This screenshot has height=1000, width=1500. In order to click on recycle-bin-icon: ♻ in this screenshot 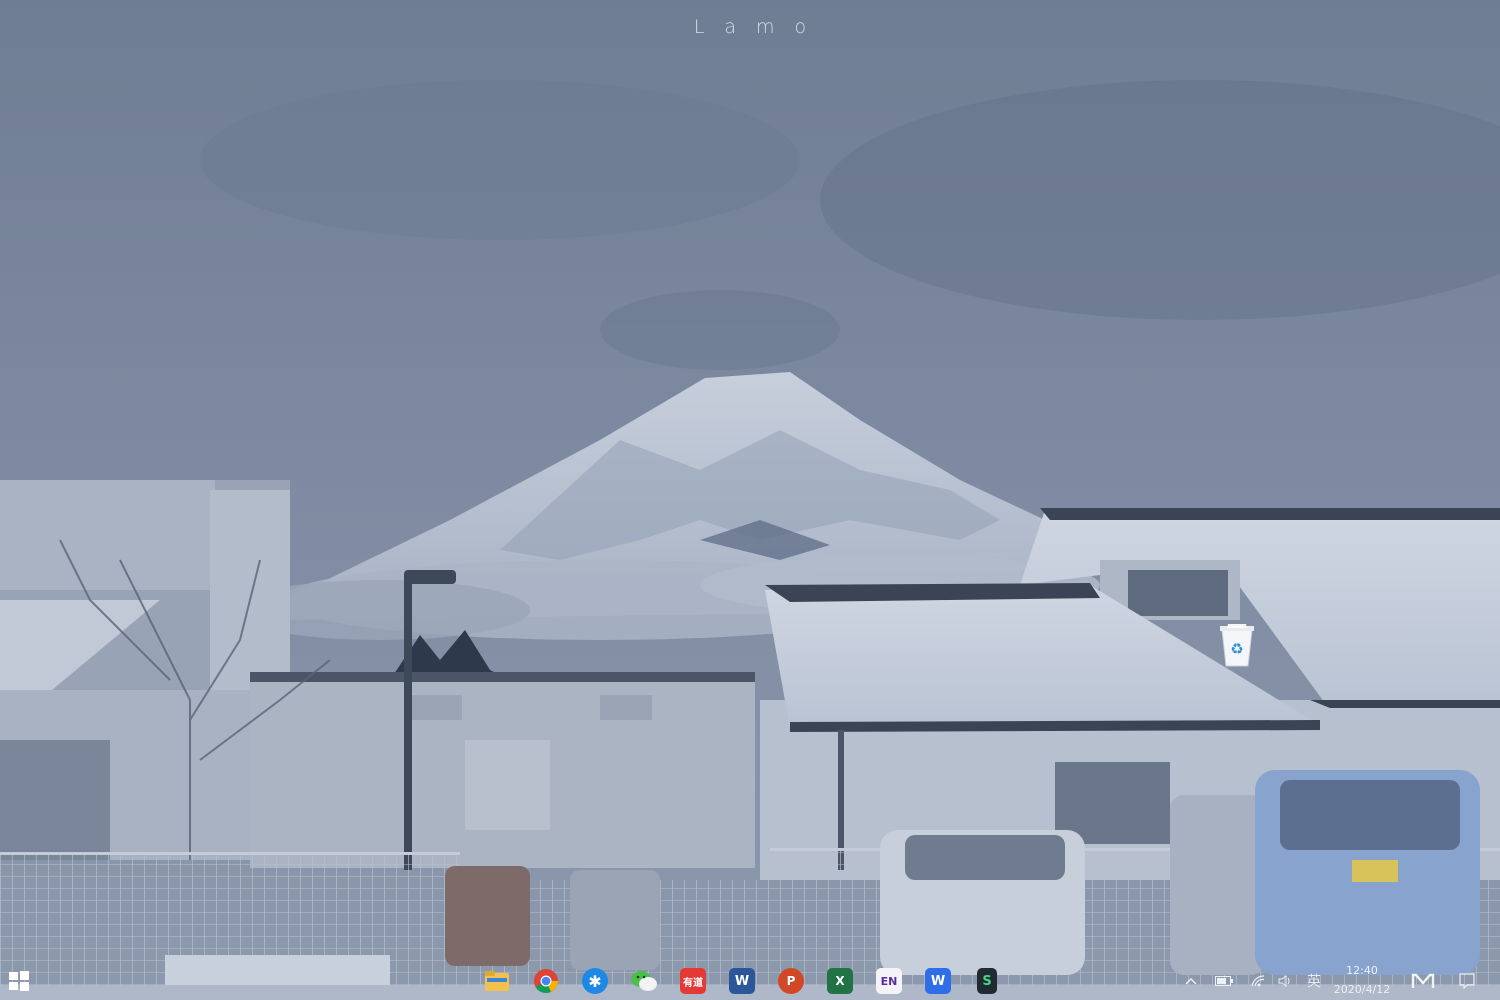, I will do `click(1237, 645)`.